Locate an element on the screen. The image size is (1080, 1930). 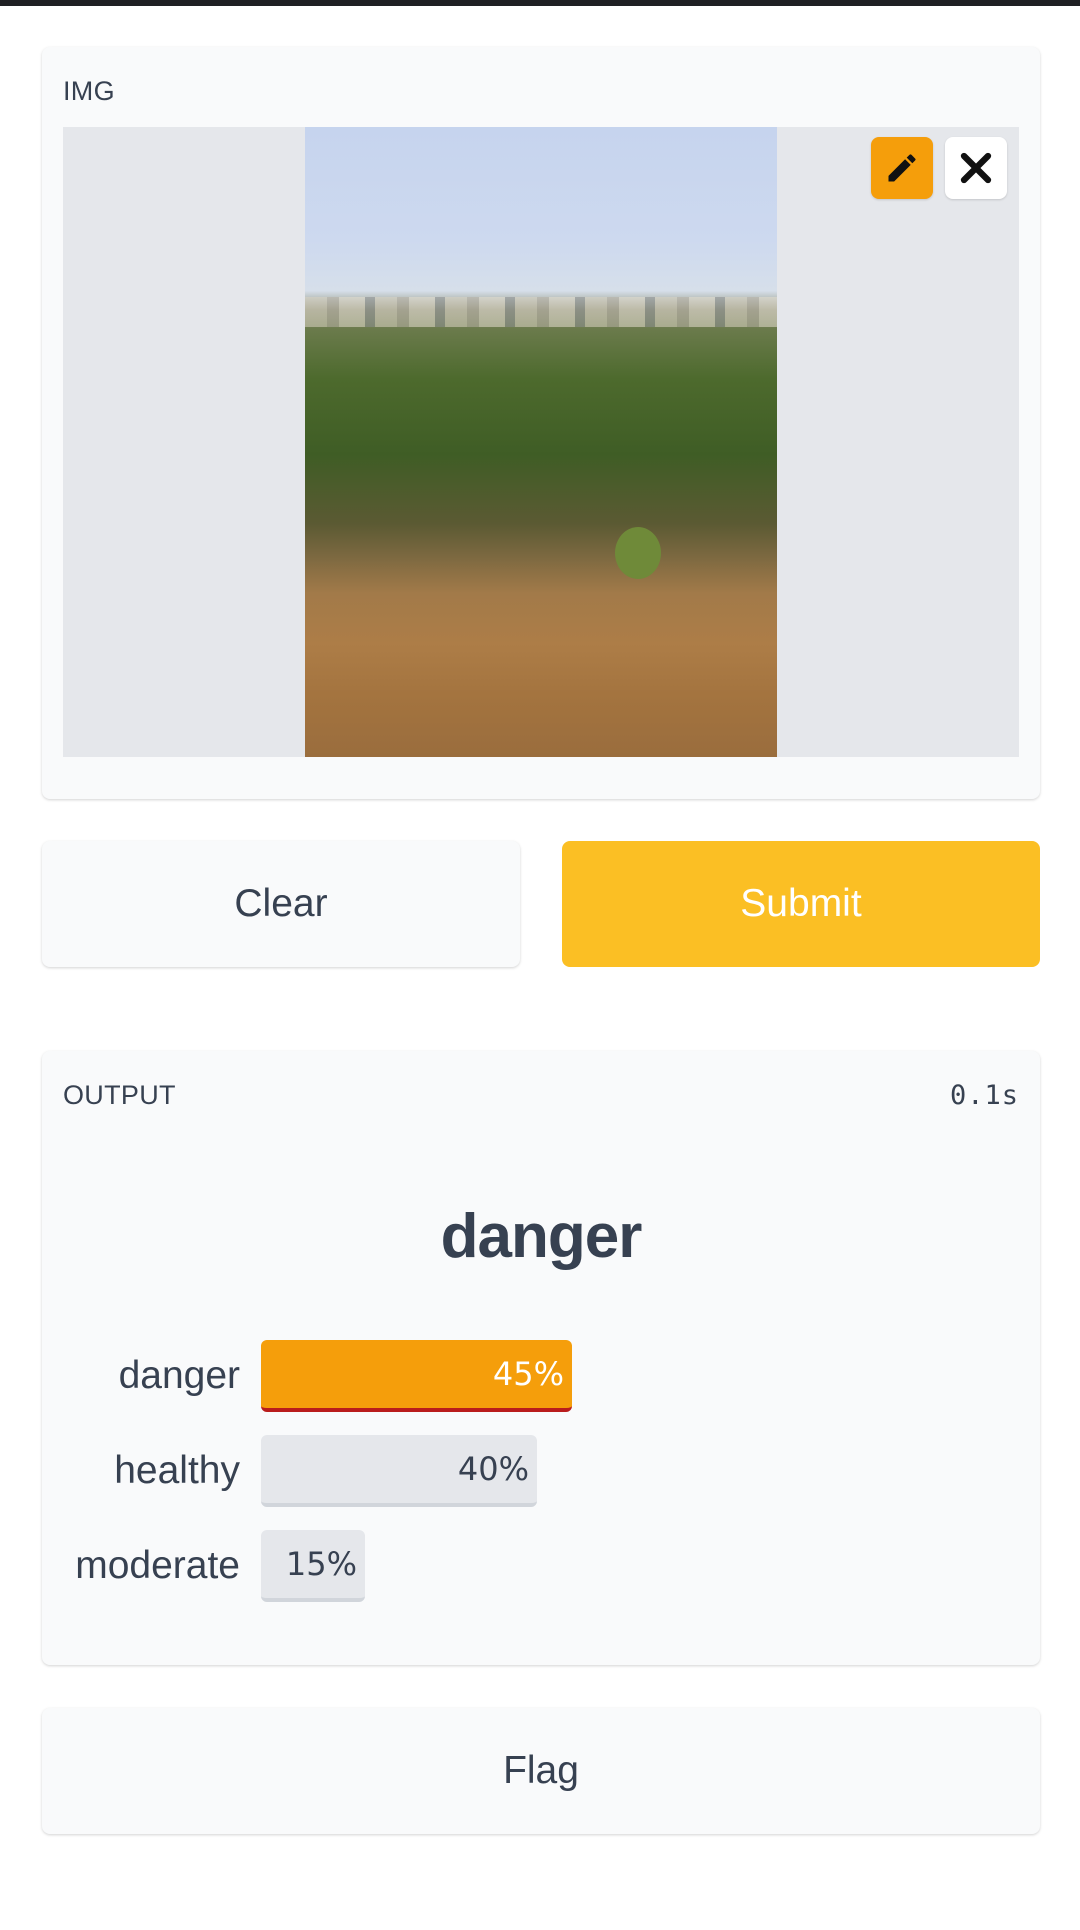
confidence-bar: 40% is located at coordinates (399, 1471).